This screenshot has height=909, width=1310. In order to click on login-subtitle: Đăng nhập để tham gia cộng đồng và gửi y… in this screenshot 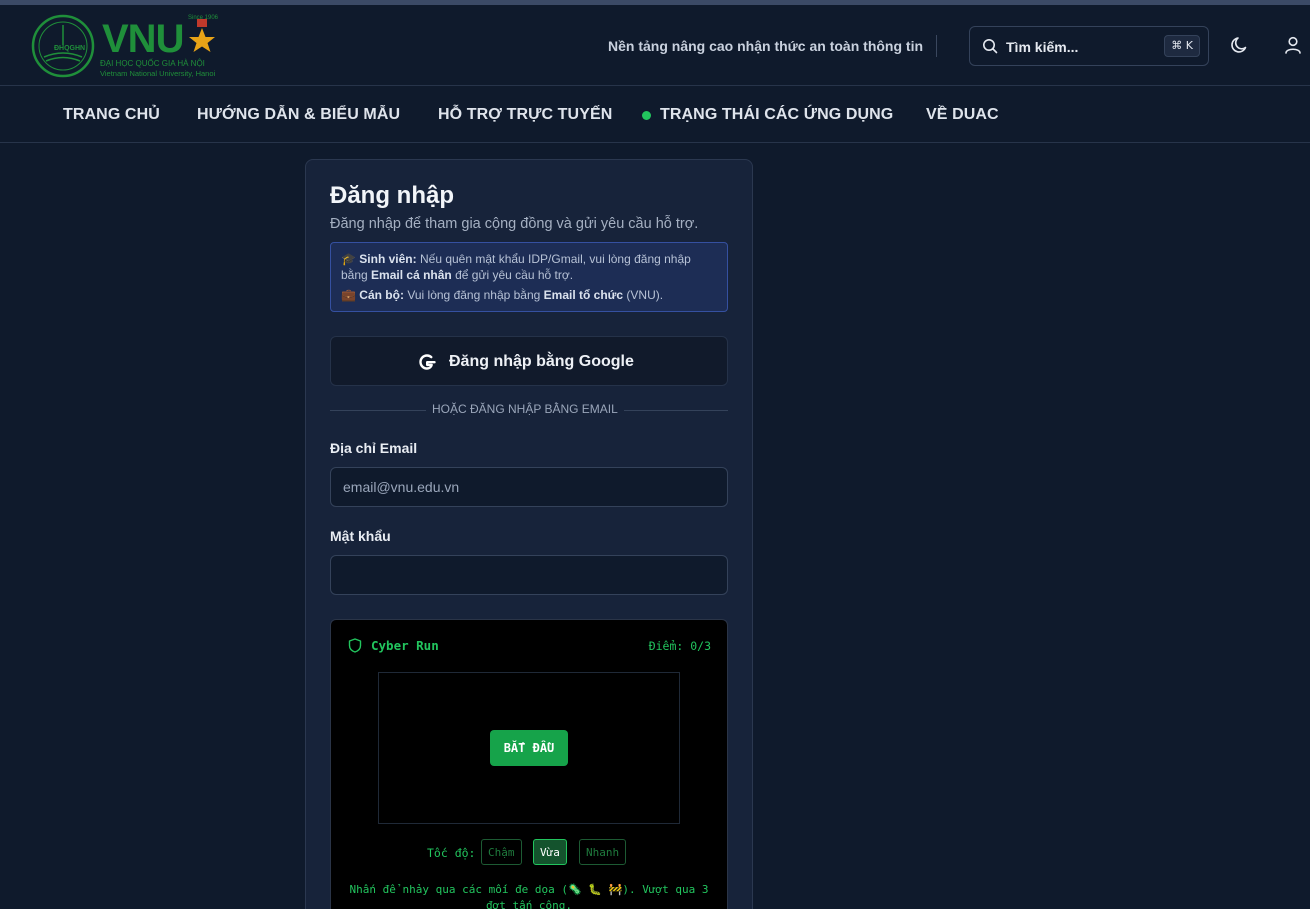, I will do `click(514, 224)`.